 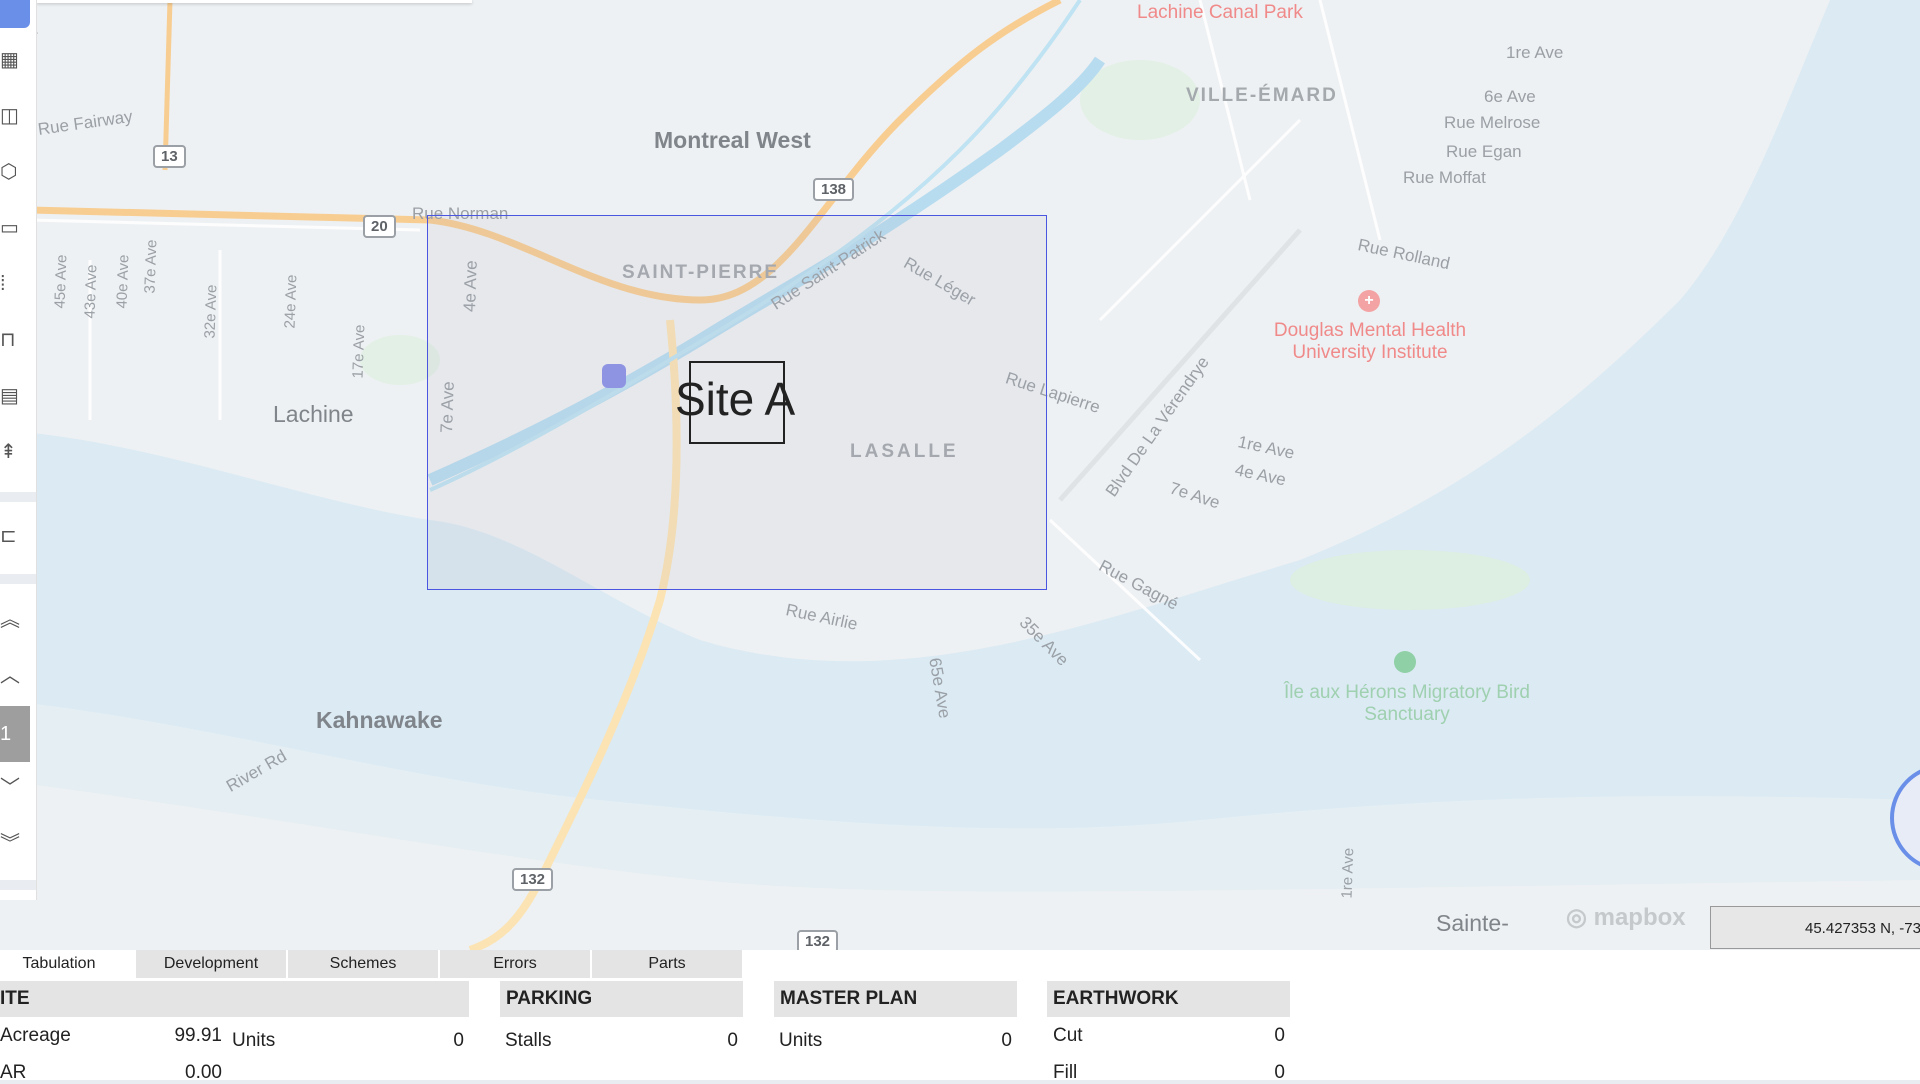 I want to click on map-label-montreal-west: Montreal West, so click(x=732, y=140).